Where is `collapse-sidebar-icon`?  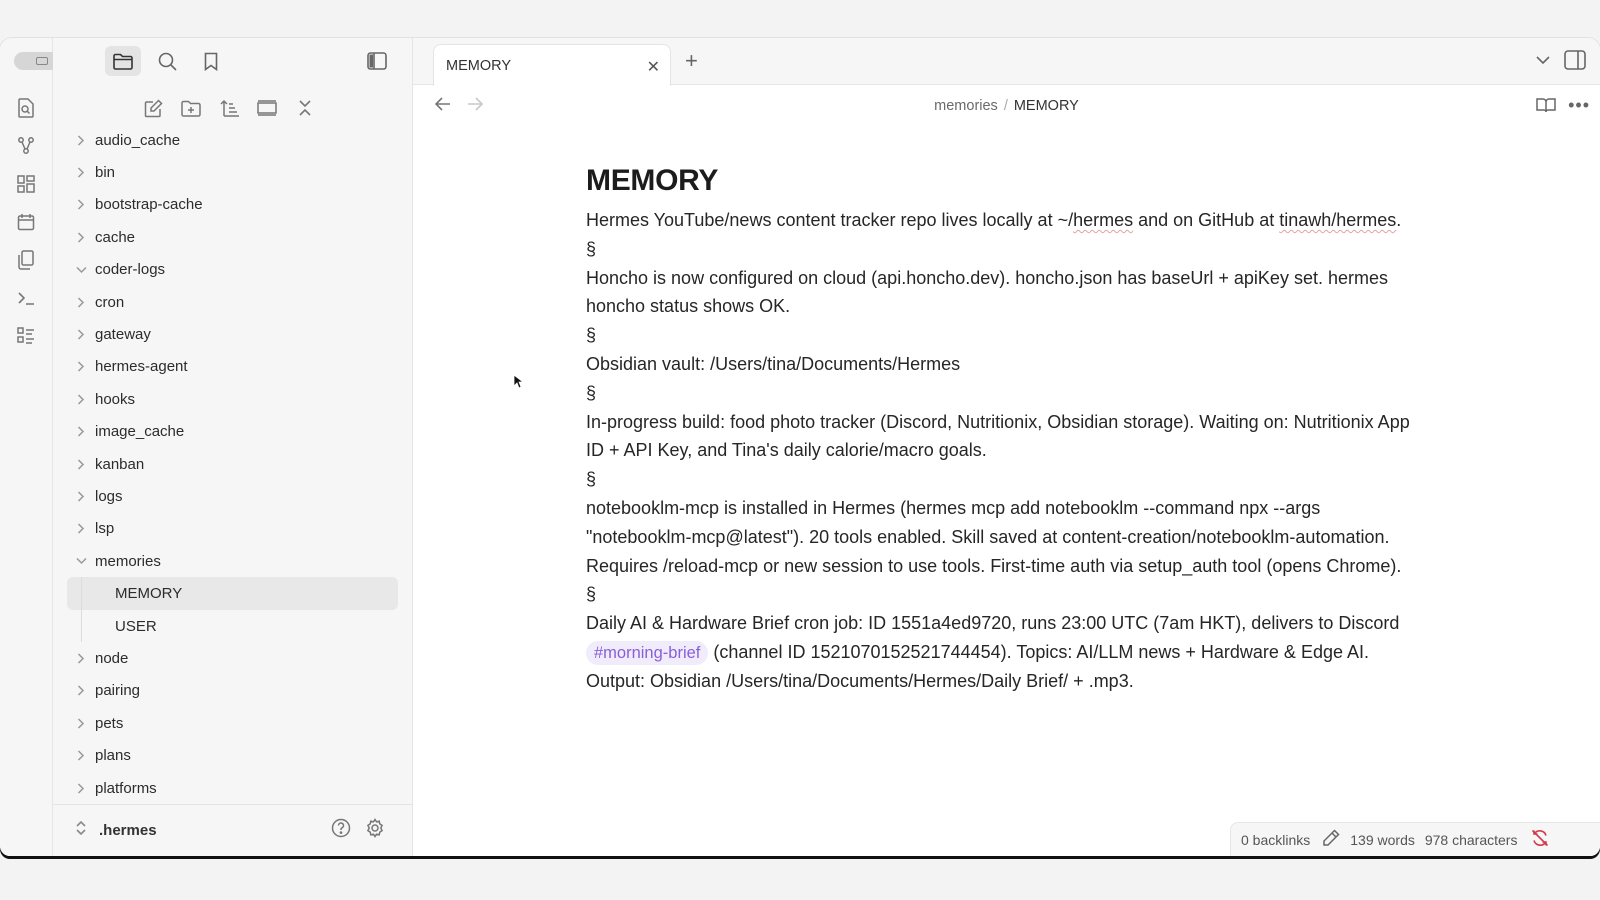 collapse-sidebar-icon is located at coordinates (377, 61).